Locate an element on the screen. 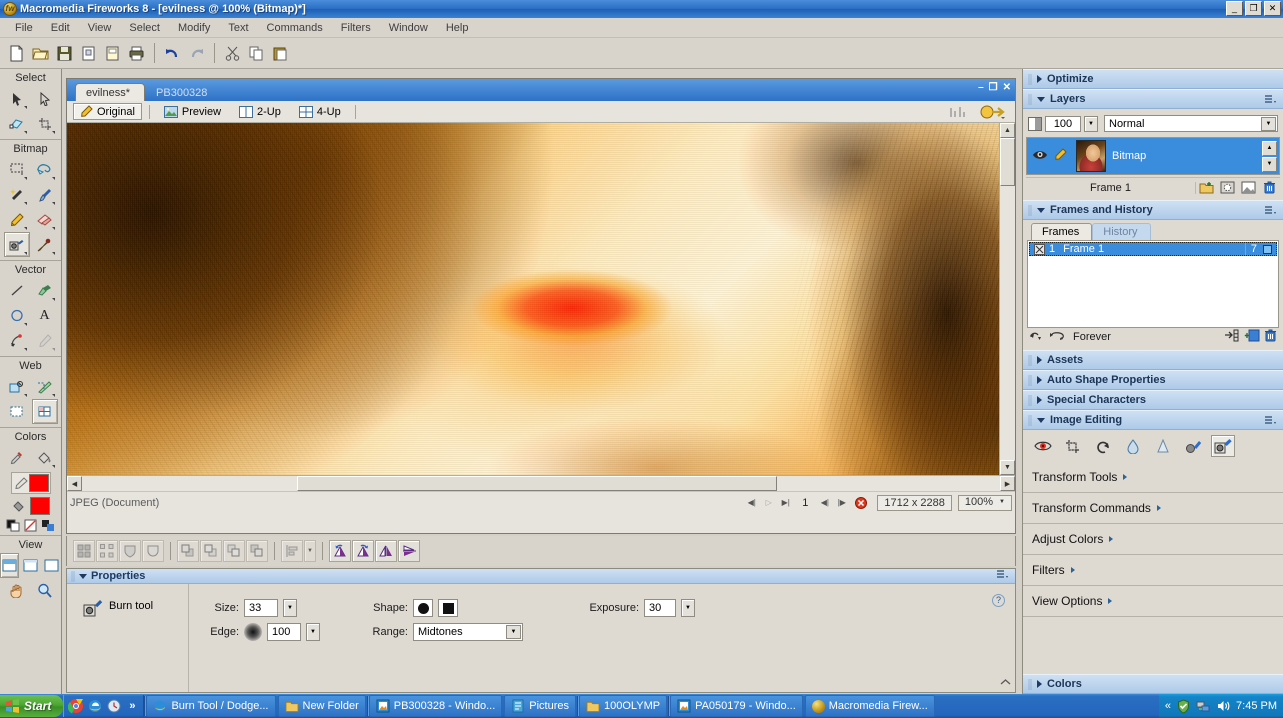 The image size is (1283, 718). frames-history-options-menu-icon is located at coordinates (1270, 210).